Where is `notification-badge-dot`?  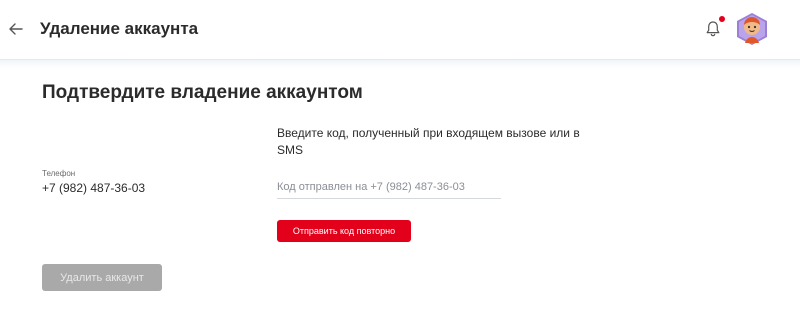 notification-badge-dot is located at coordinates (722, 19).